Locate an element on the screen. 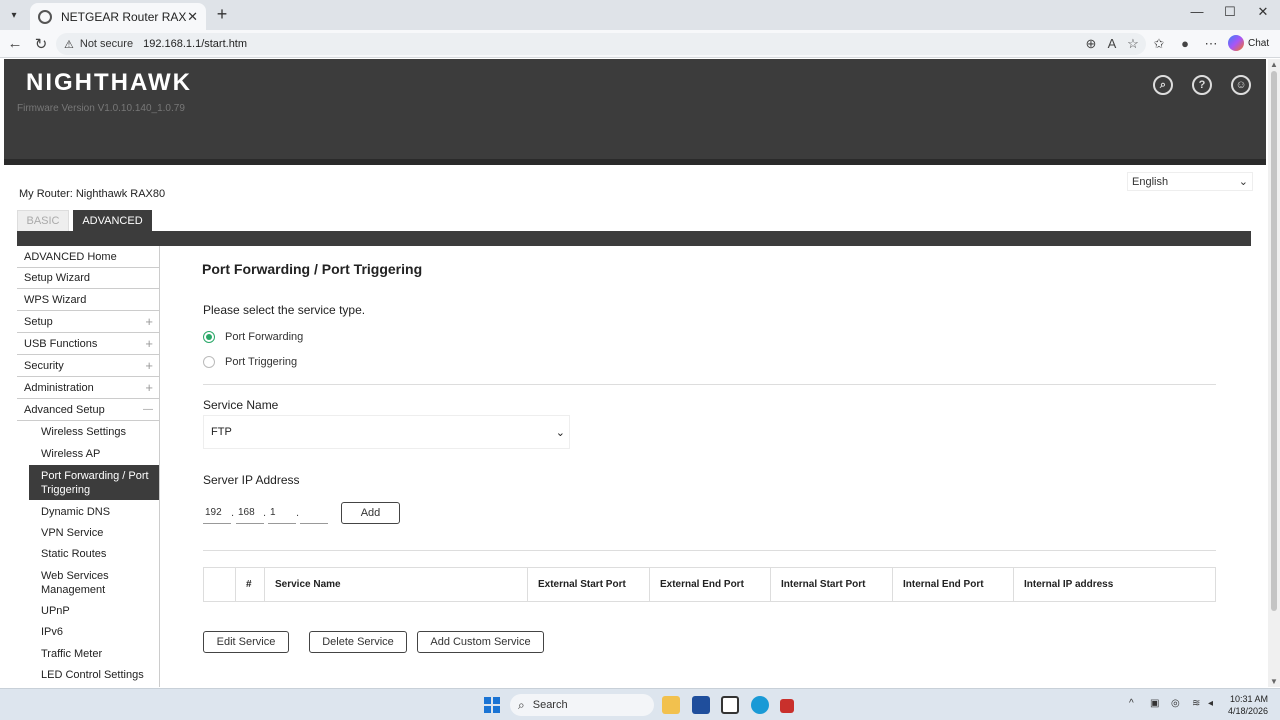  clock-time: 10:31 AM is located at coordinates (1248, 699).